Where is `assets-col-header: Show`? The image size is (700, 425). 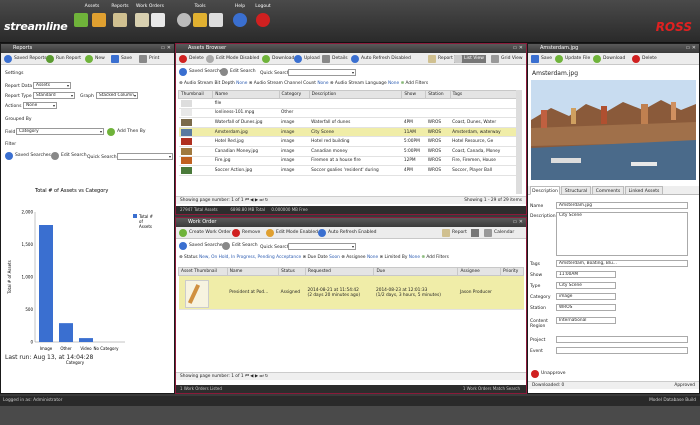
assets-col-header: Show is located at coordinates (414, 94).